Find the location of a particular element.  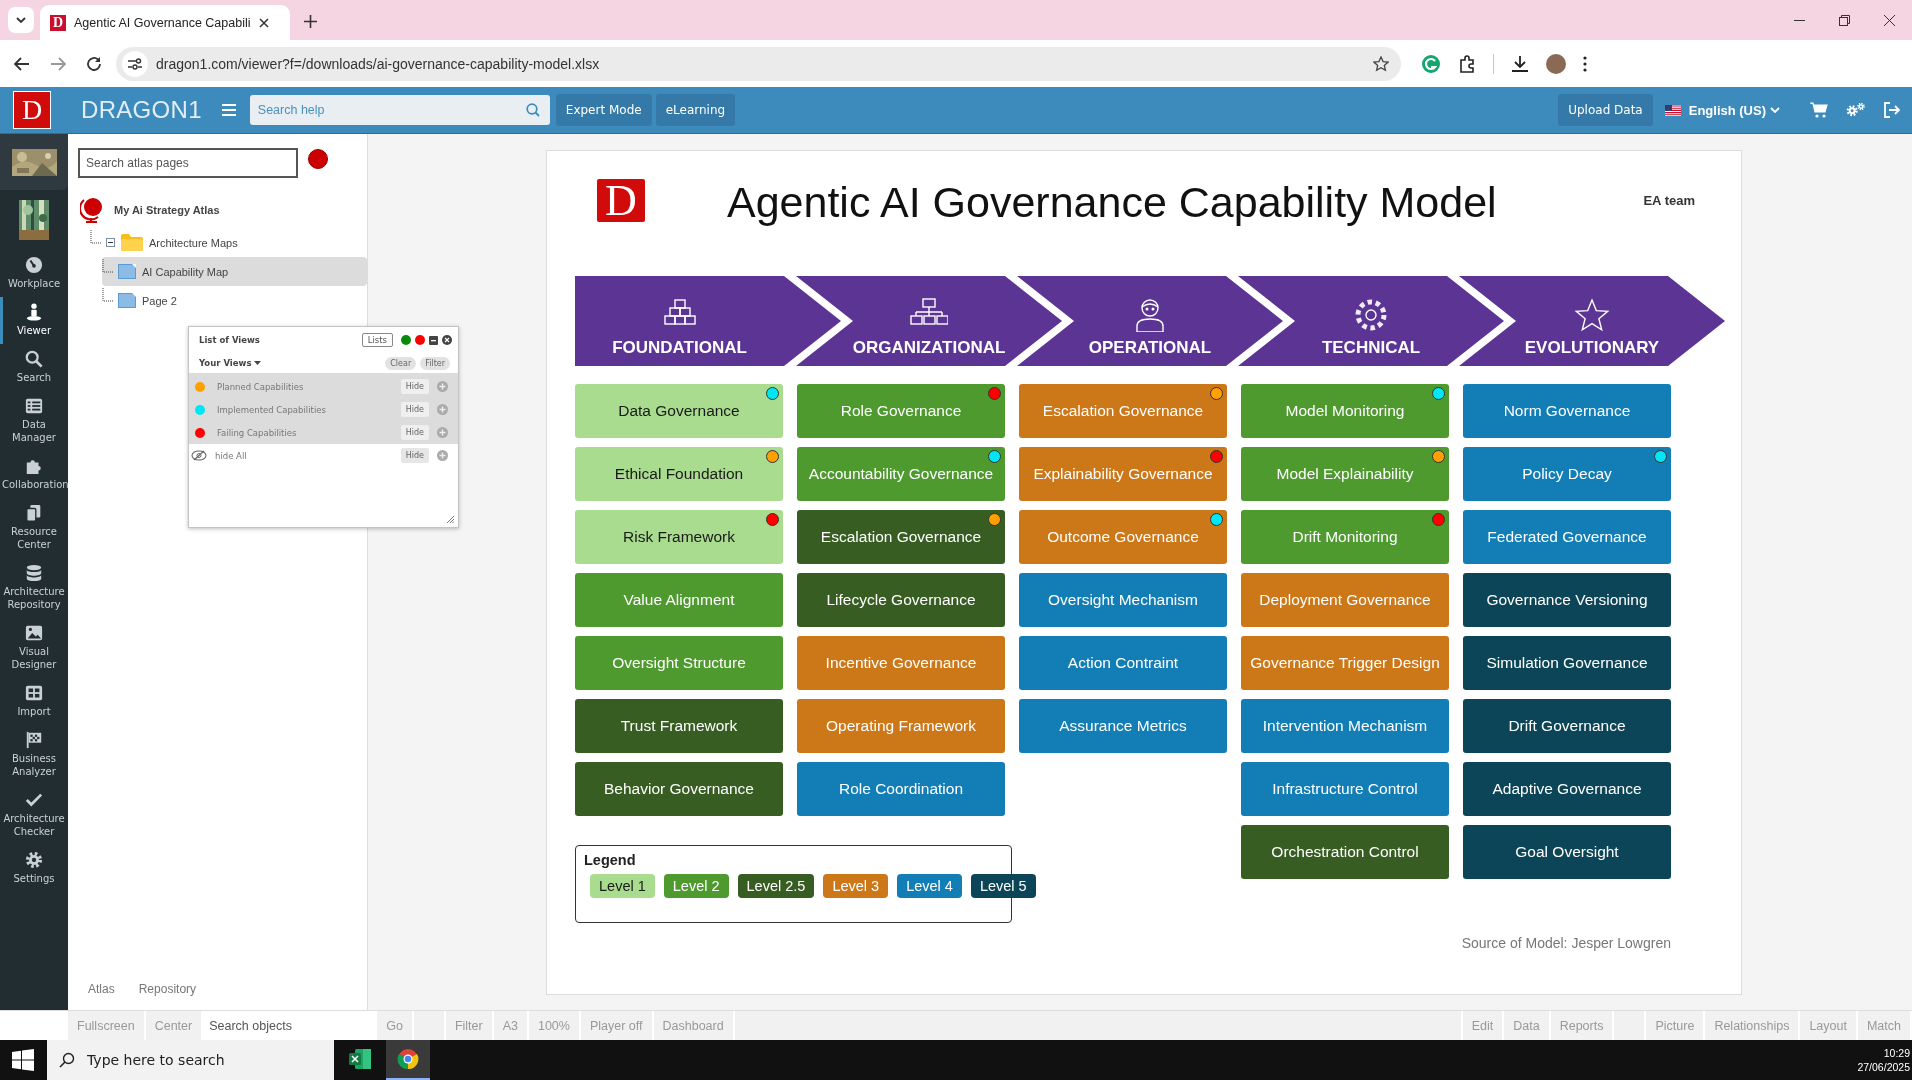

capability-label: Assurance Metrics is located at coordinates (1123, 726).